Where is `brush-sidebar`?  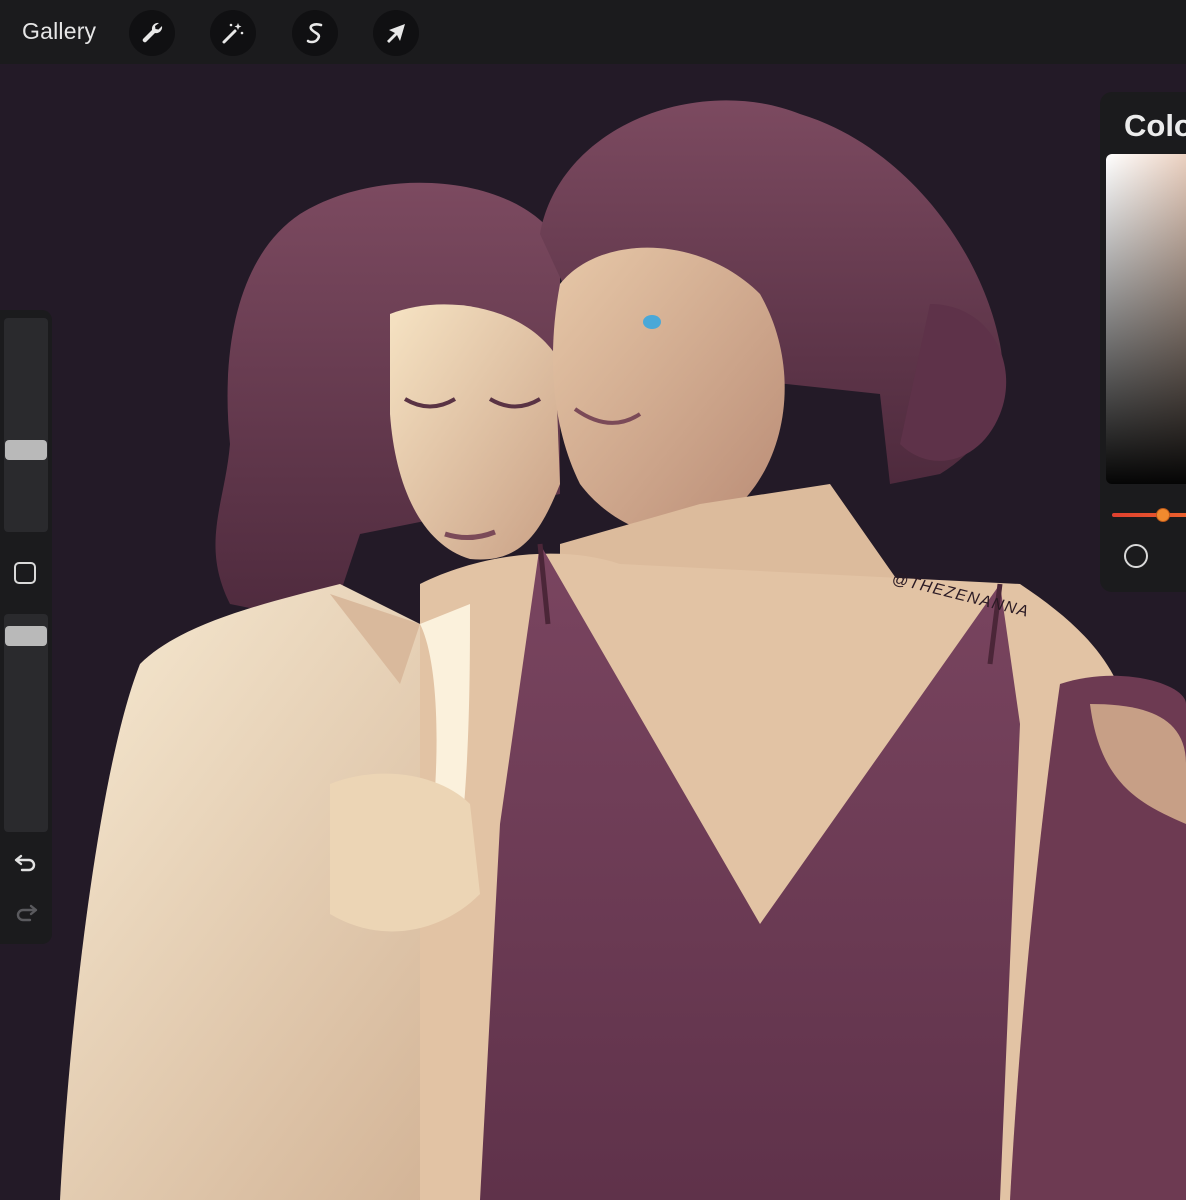 brush-sidebar is located at coordinates (26, 627).